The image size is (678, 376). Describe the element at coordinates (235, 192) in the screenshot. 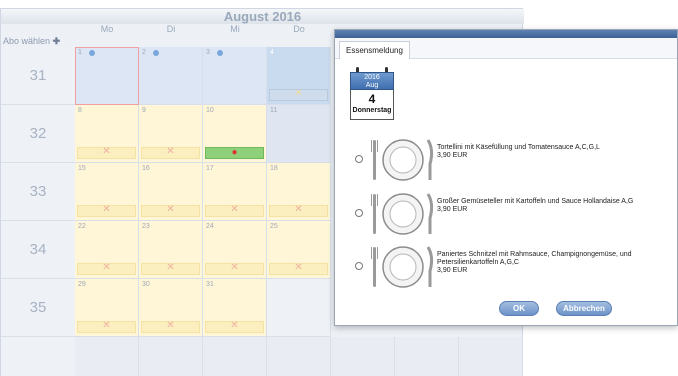

I see `day-cell: 17 ✕` at that location.